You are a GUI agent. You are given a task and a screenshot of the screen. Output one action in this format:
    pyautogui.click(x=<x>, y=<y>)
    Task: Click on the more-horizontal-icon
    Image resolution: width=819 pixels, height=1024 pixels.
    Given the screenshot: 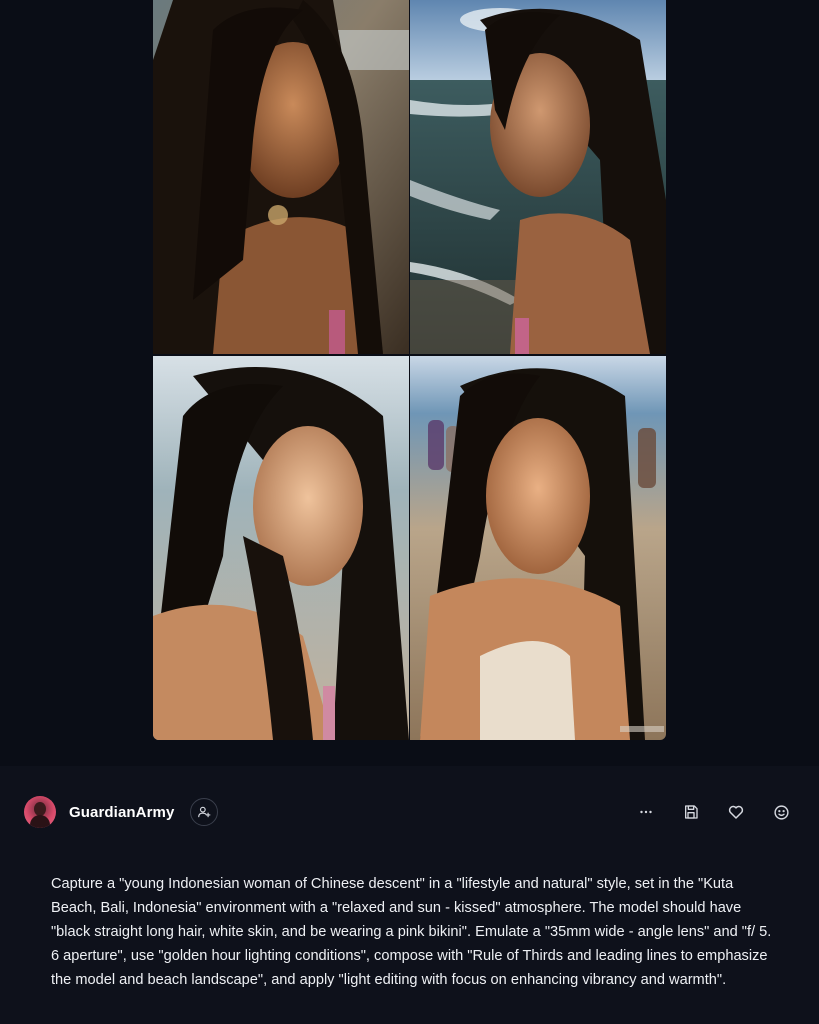 What is the action you would take?
    pyautogui.click(x=646, y=812)
    